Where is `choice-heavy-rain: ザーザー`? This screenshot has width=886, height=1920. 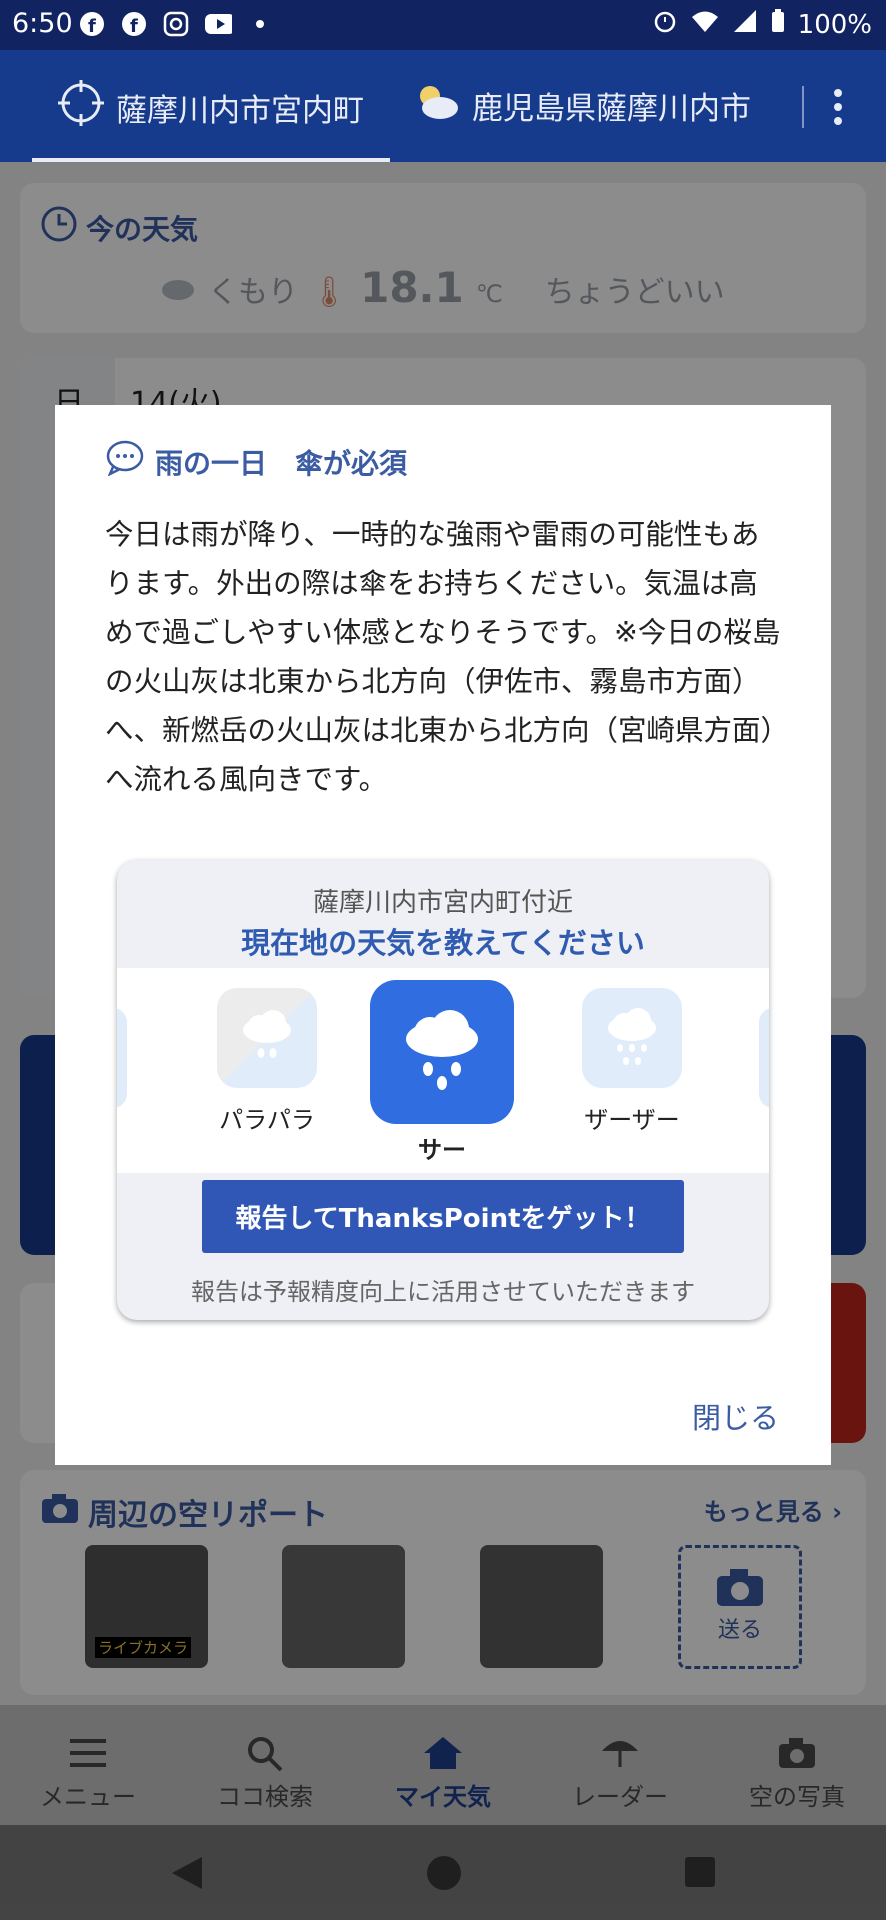
choice-heavy-rain: ザーザー is located at coordinates (632, 1061).